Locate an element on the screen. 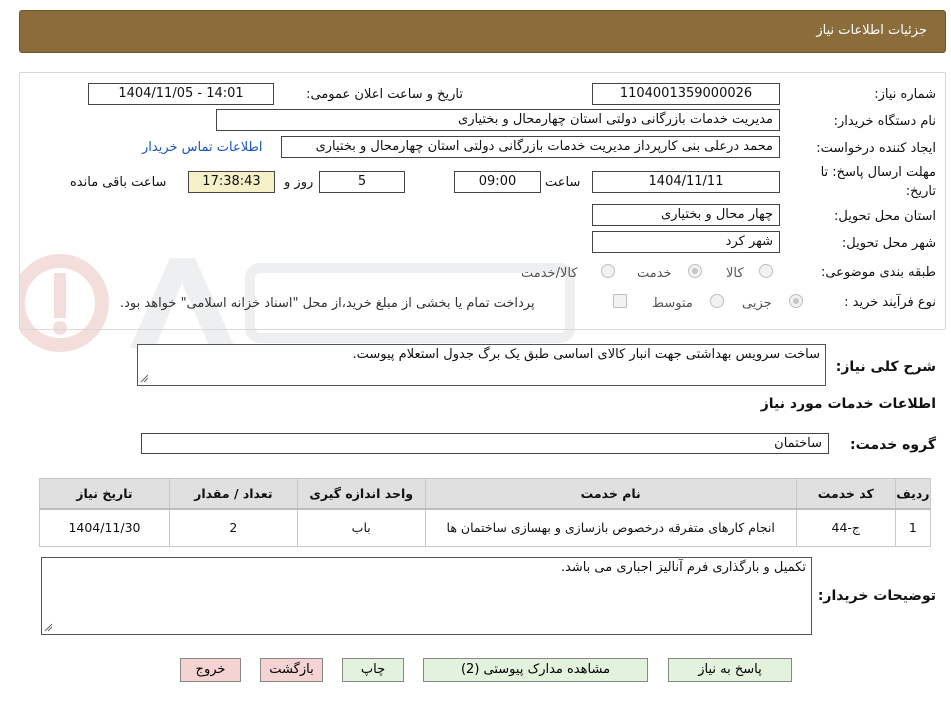 This screenshot has width=951, height=703. process-medium-radio is located at coordinates (717, 301).